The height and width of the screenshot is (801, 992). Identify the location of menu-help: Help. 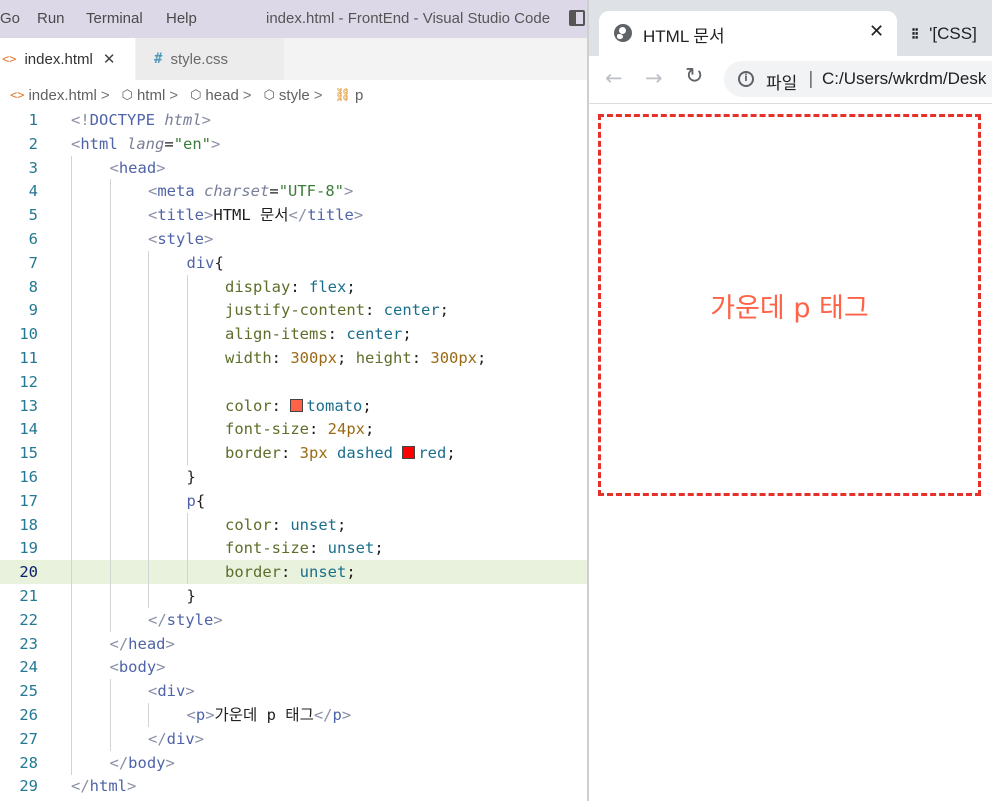
(181, 18).